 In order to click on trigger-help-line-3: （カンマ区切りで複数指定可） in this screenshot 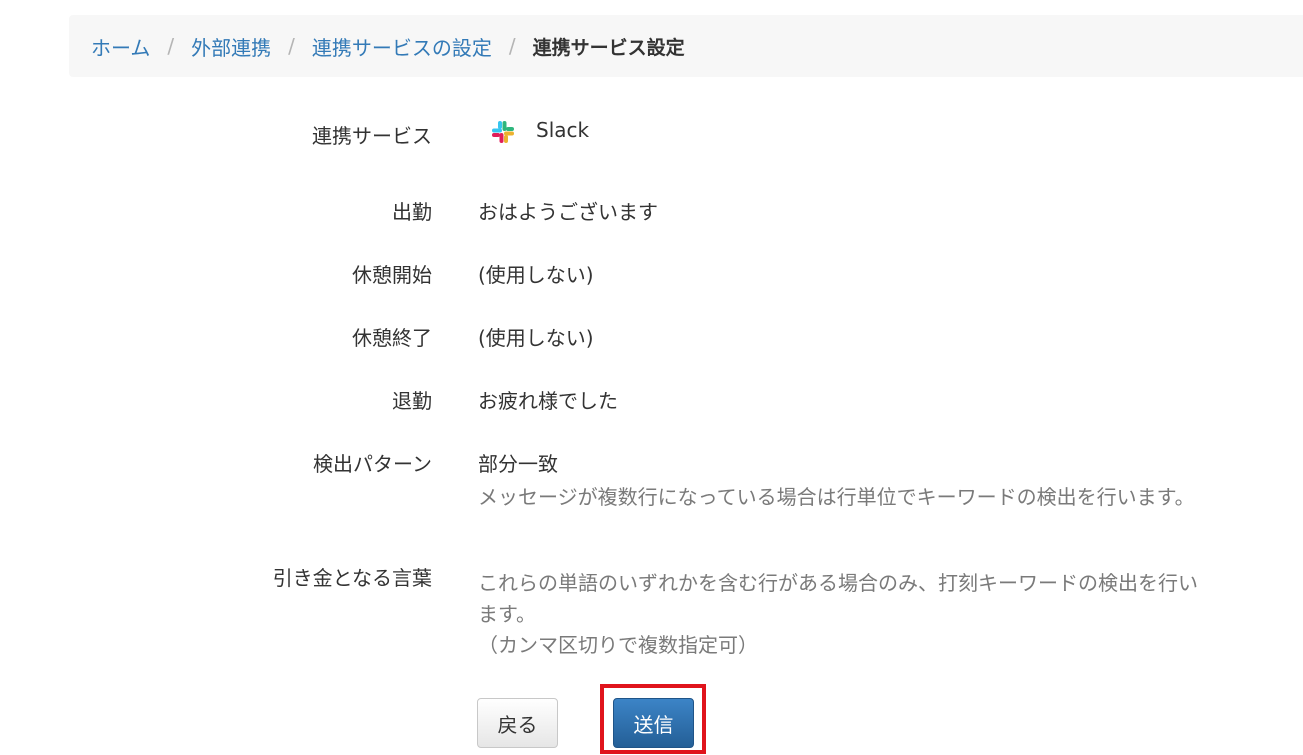, I will do `click(618, 645)`.